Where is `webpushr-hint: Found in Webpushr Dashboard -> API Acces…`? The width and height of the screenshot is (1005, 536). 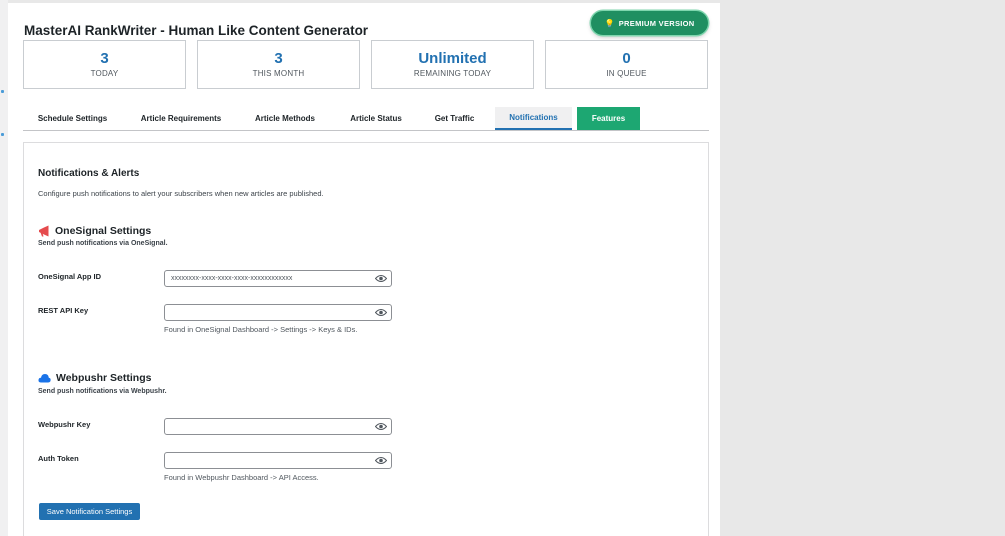
webpushr-hint: Found in Webpushr Dashboard -> API Acces… is located at coordinates (241, 477).